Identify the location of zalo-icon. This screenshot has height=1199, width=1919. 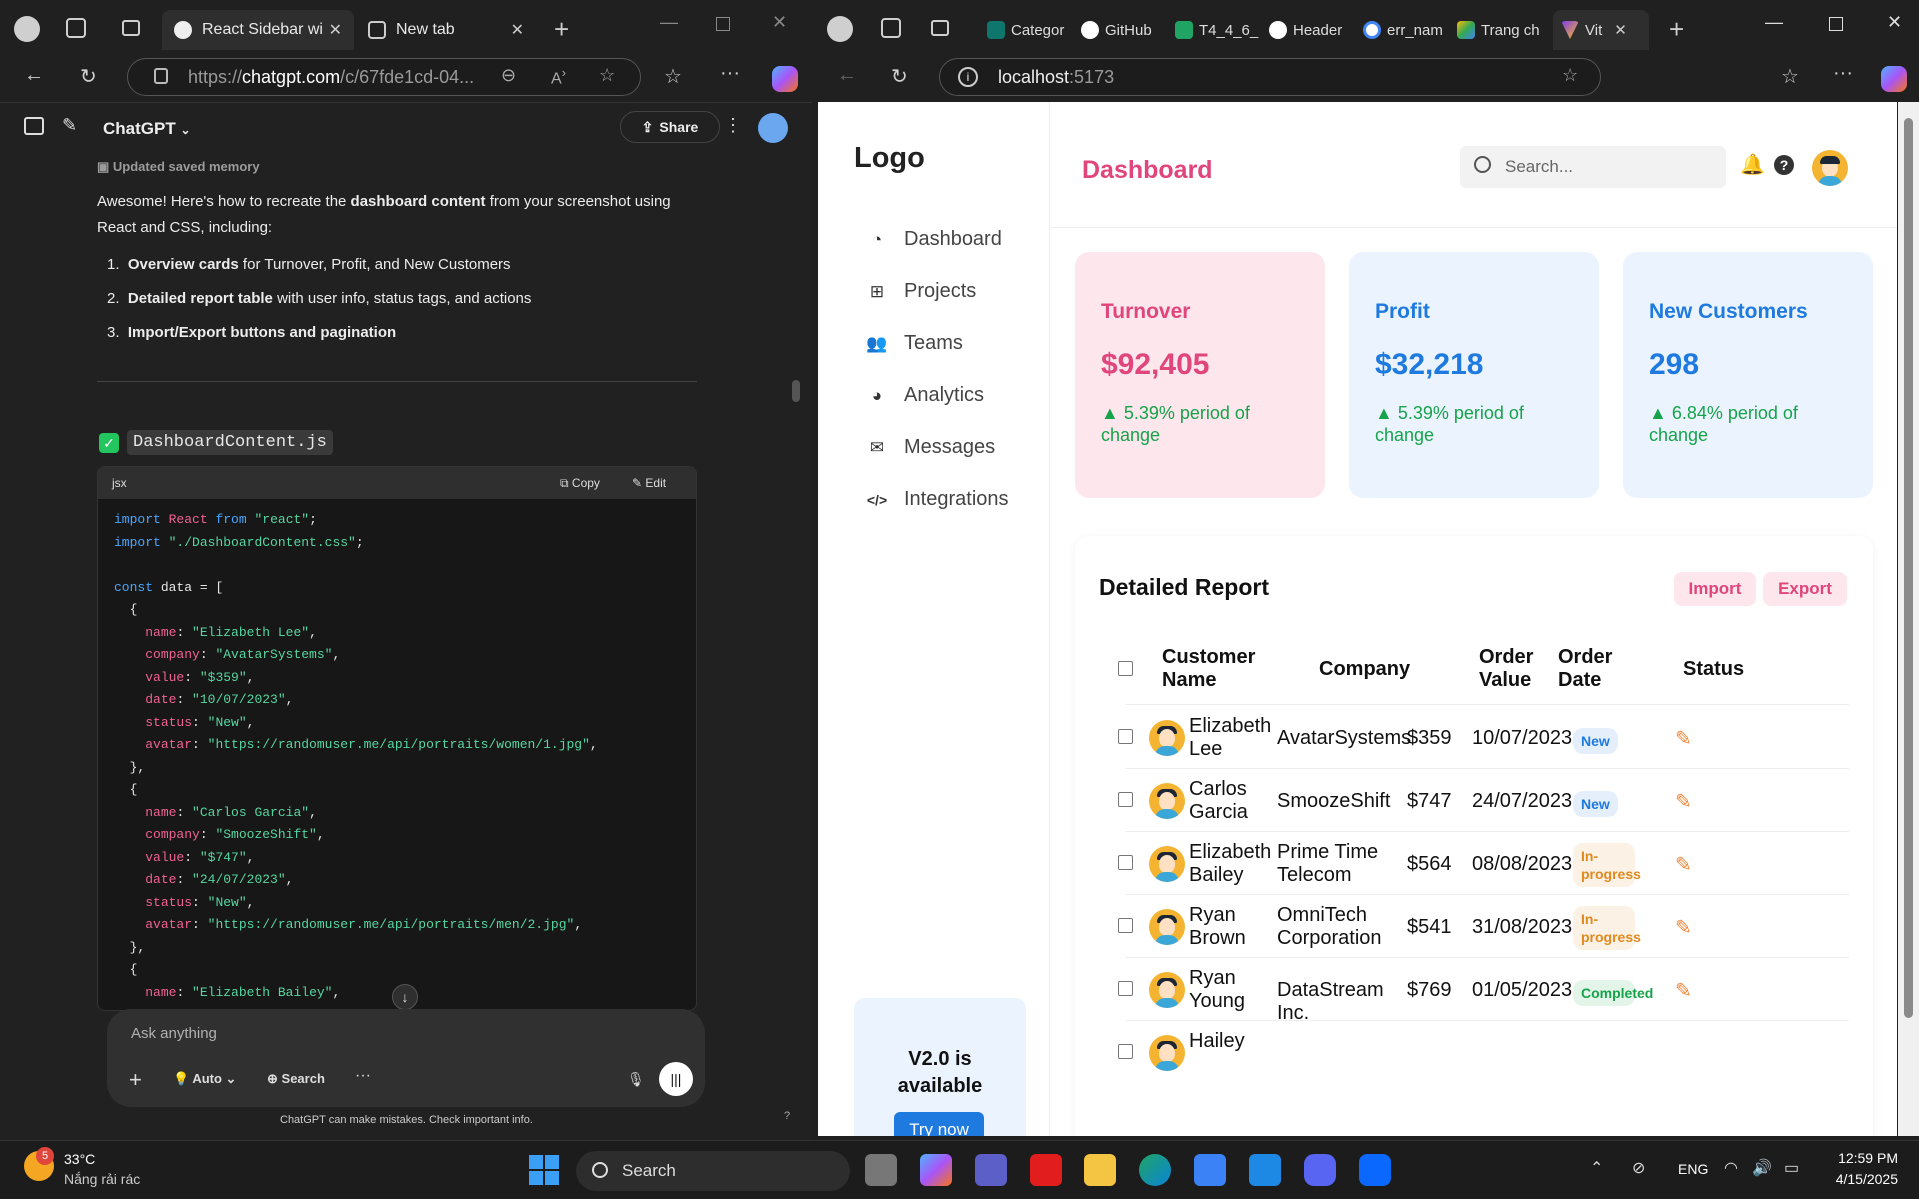
(1375, 1170).